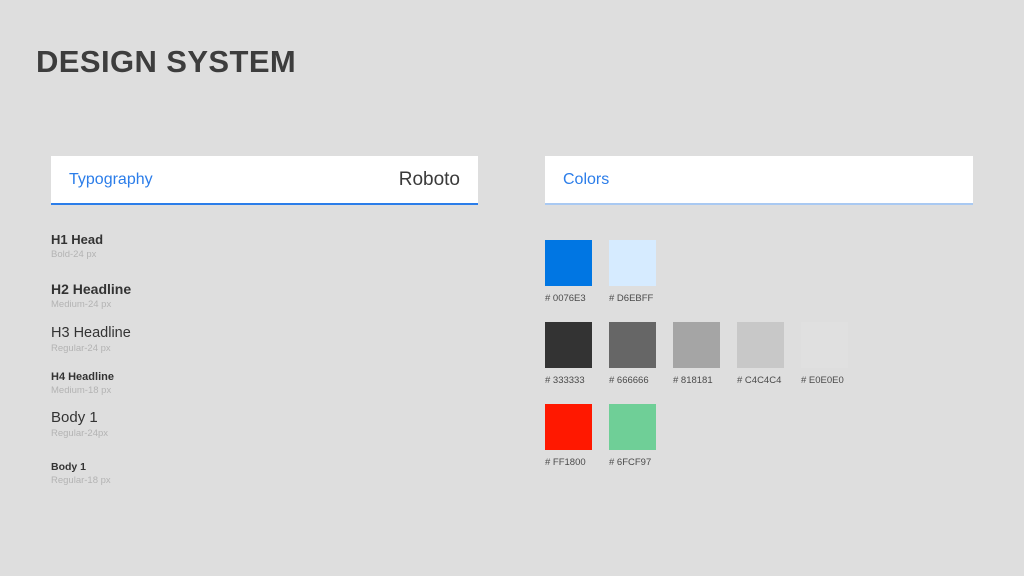 Image resolution: width=1024 pixels, height=576 pixels. What do you see at coordinates (81, 480) in the screenshot?
I see `type-spec-label: Regular-18 px` at bounding box center [81, 480].